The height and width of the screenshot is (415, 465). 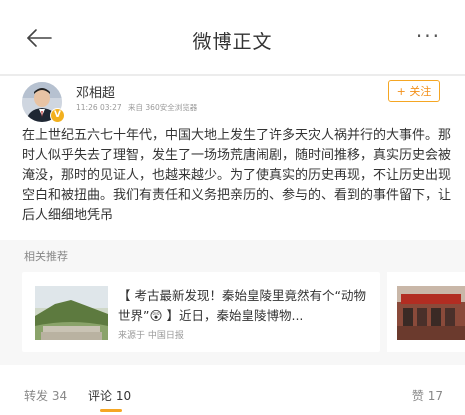 What do you see at coordinates (46, 256) in the screenshot?
I see `related-title: 相关推荐` at bounding box center [46, 256].